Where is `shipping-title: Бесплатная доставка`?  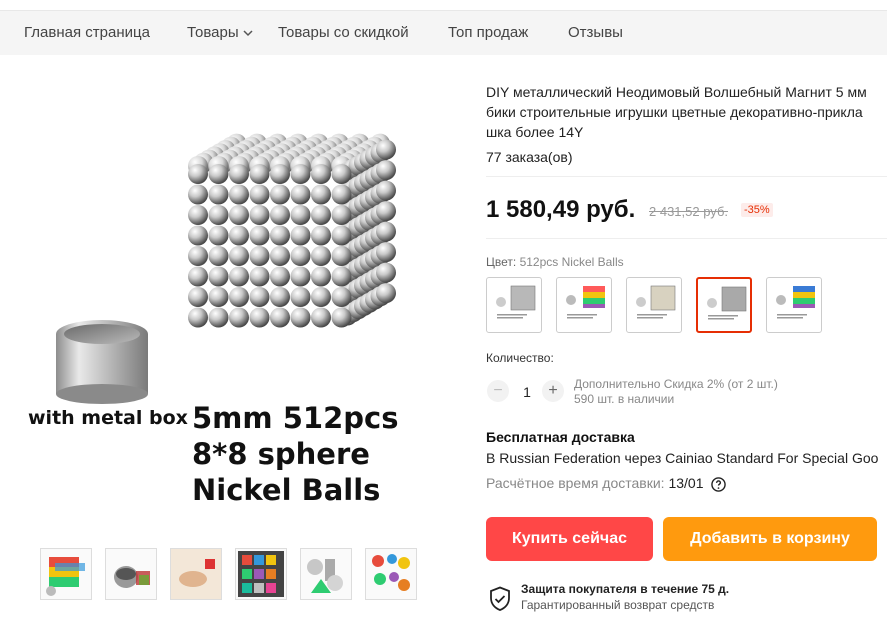 shipping-title: Бесплатная доставка is located at coordinates (560, 437).